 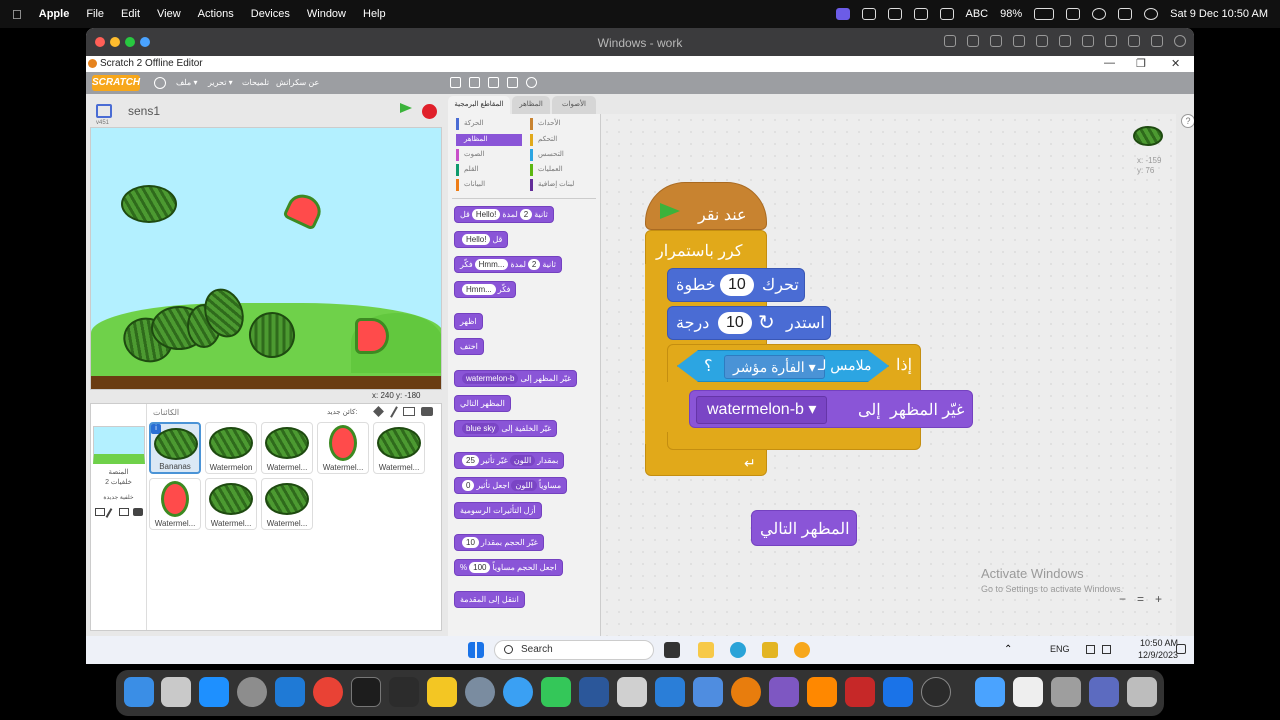 I want to click on vscode-icon, so click(x=290, y=692).